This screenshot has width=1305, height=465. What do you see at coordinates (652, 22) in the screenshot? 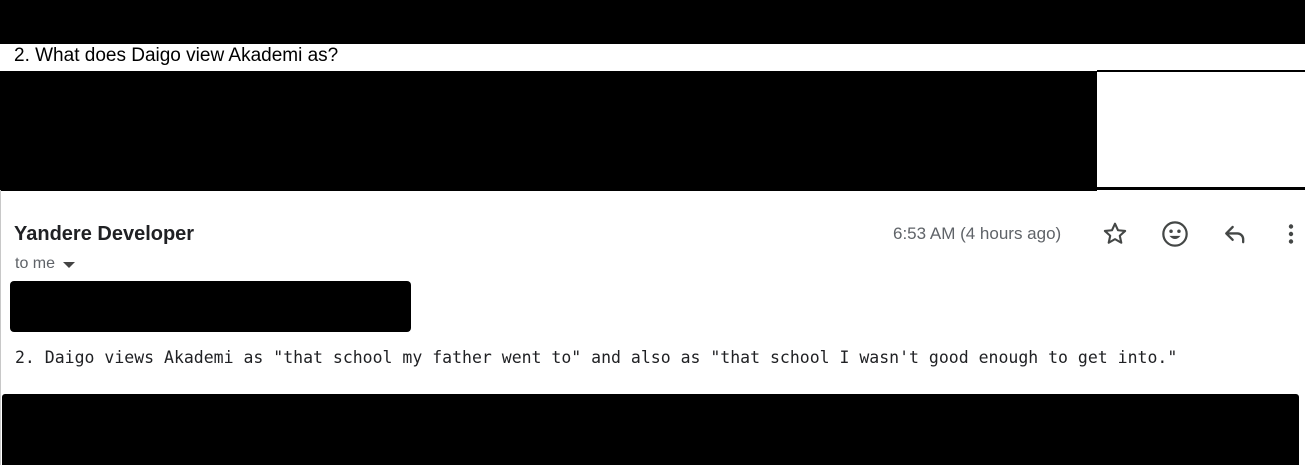
I see `redacted-header-block` at bounding box center [652, 22].